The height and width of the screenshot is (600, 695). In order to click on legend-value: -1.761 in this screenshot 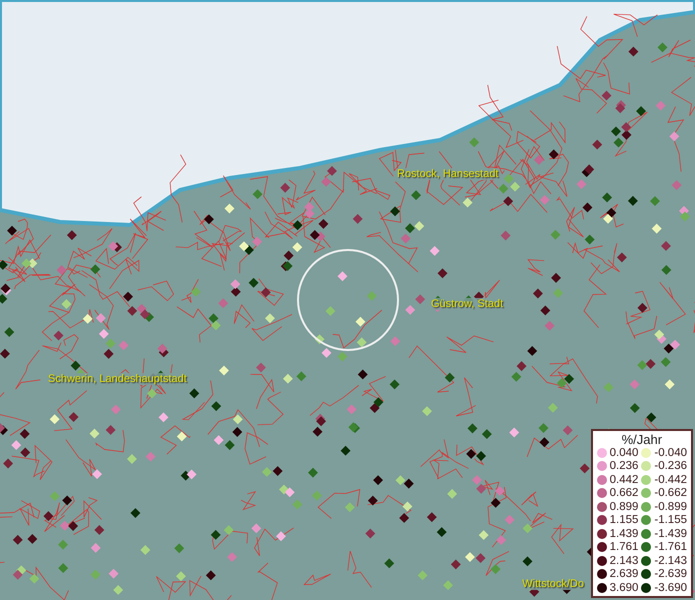, I will do `click(670, 547)`.